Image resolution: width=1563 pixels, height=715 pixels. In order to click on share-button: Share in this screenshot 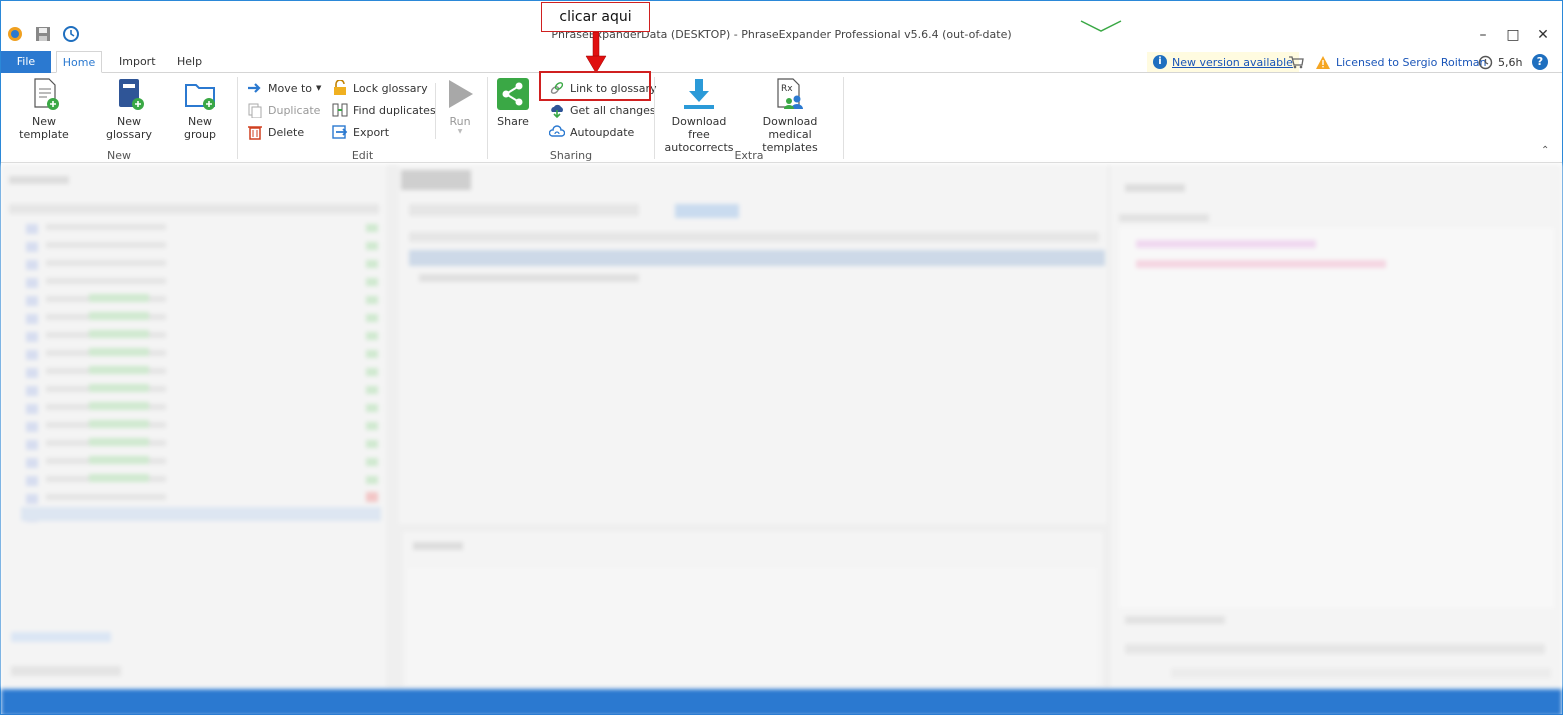, I will do `click(513, 102)`.